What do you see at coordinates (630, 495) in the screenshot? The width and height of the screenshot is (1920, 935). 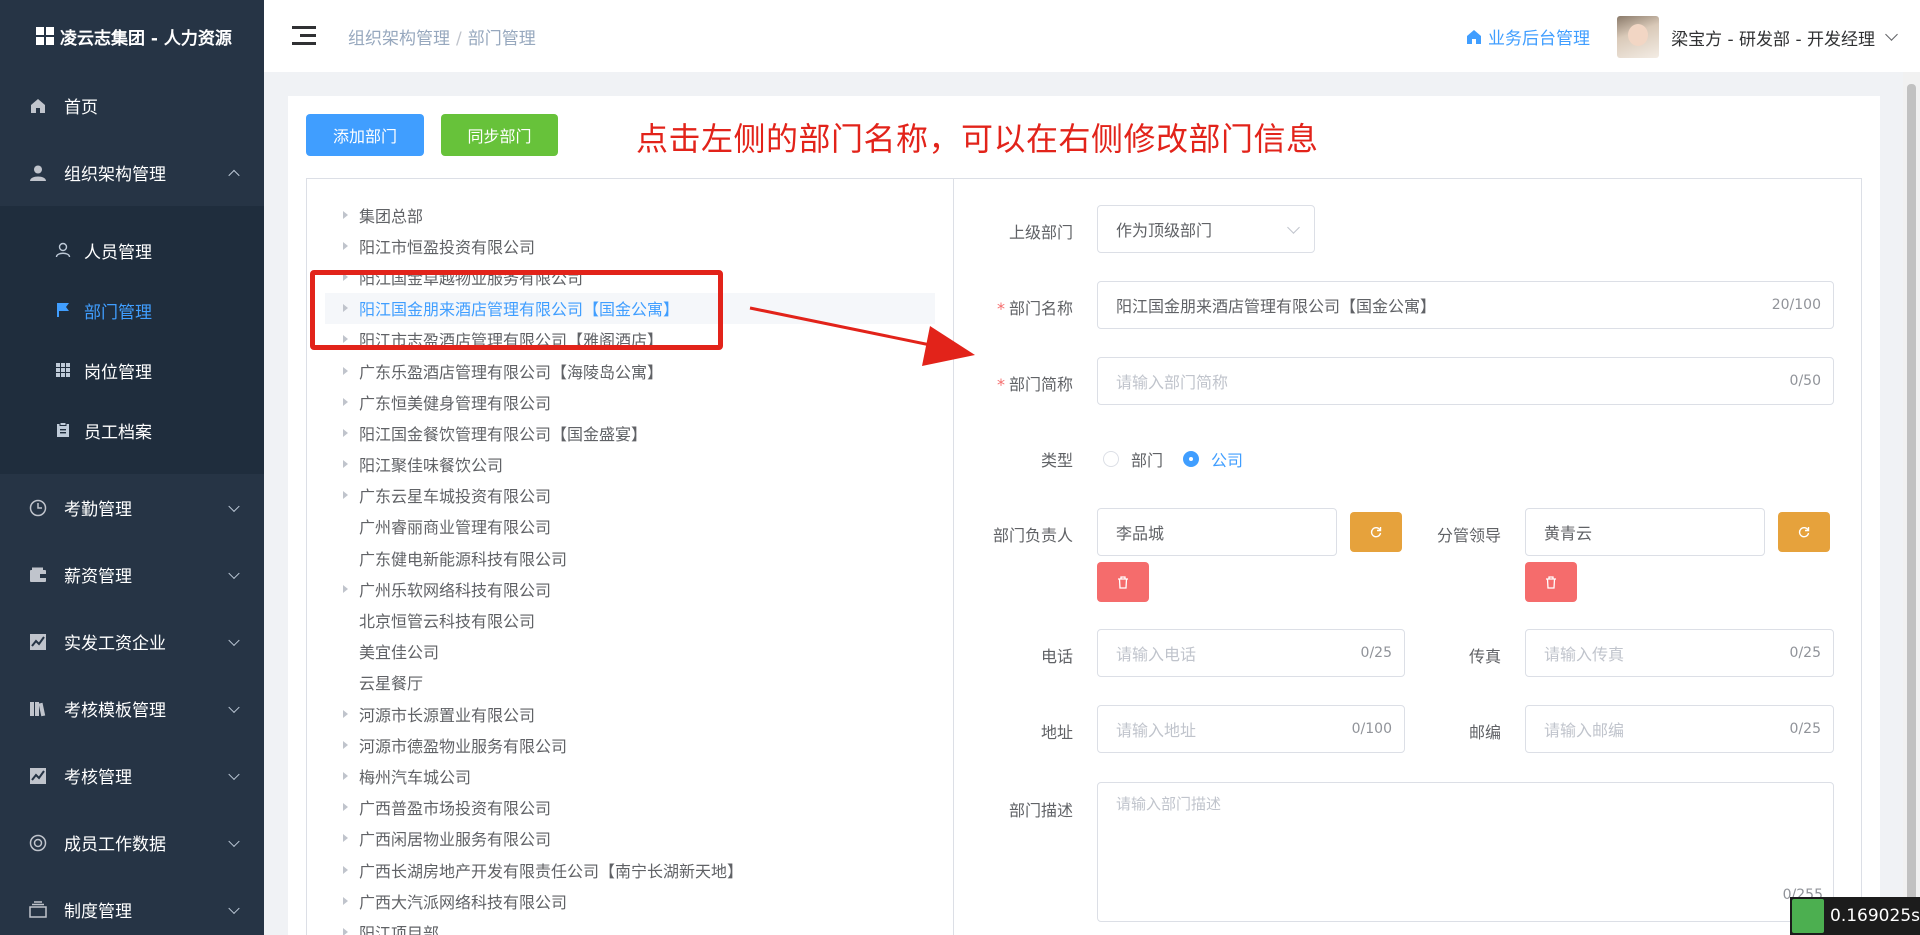 I see `tree-node: 广东云星车城投资有限公司` at bounding box center [630, 495].